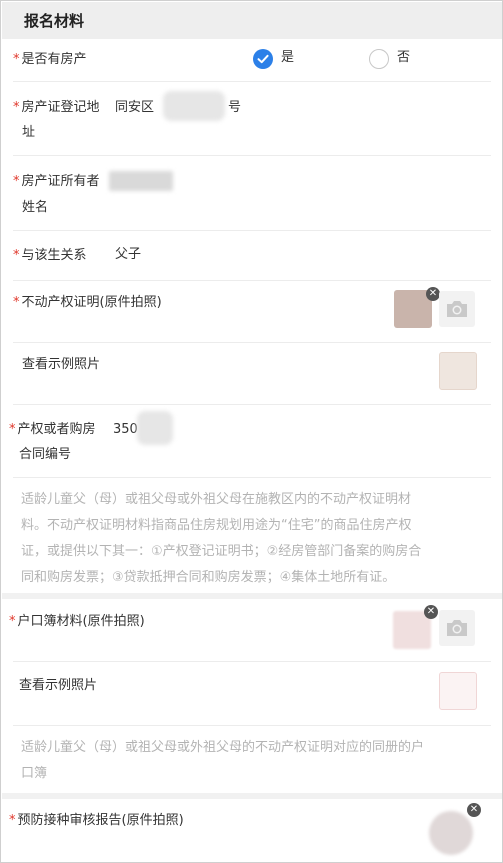  Describe the element at coordinates (50, 255) in the screenshot. I see `relation-label: * 与该生关系` at that location.